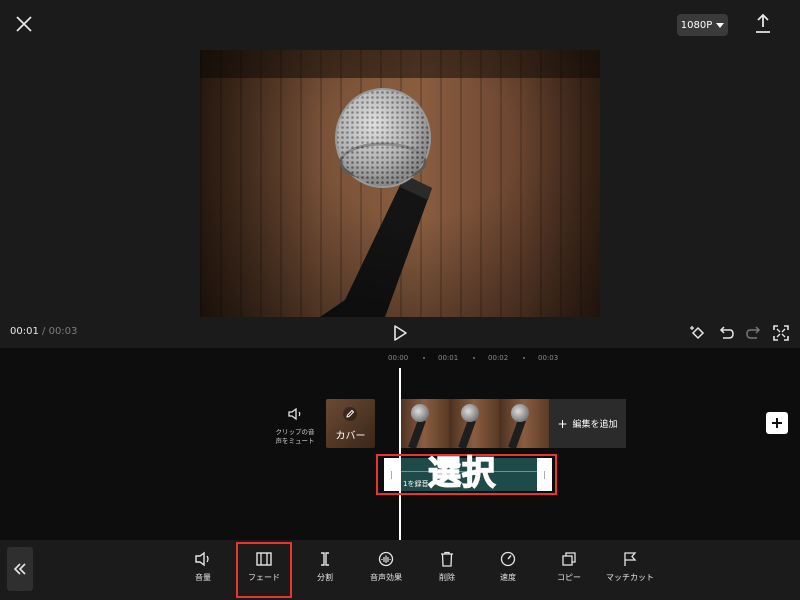 This screenshot has height=600, width=800. Describe the element at coordinates (203, 568) in the screenshot. I see `tool-volume: 音量` at that location.